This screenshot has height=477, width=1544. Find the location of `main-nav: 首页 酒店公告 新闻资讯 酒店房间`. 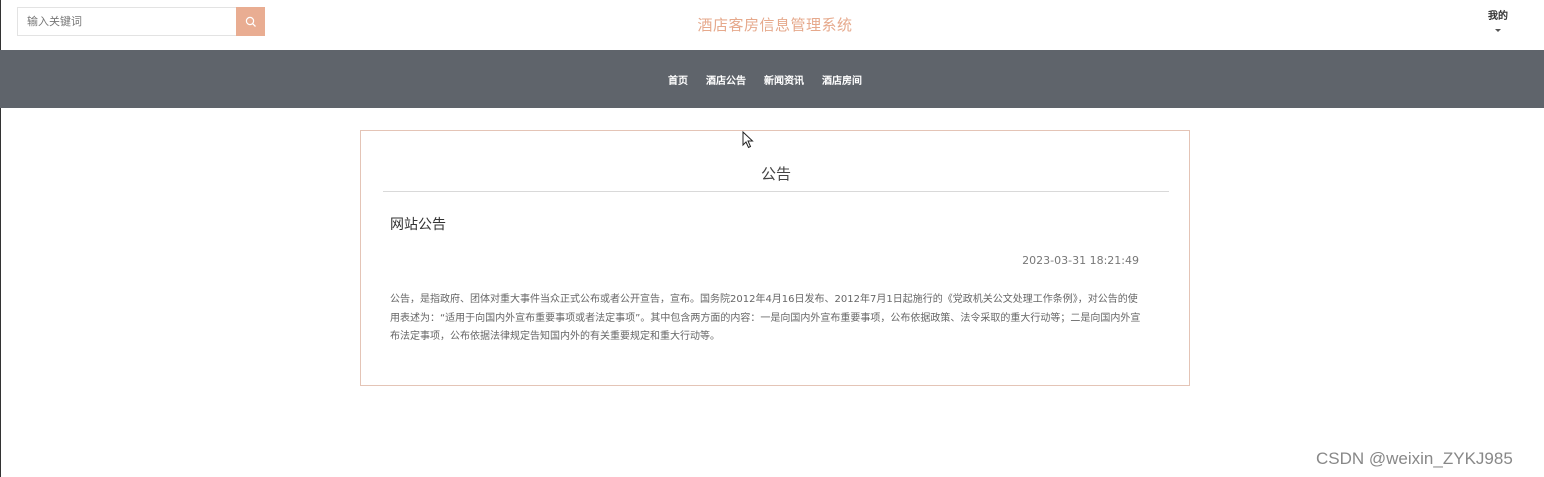

main-nav: 首页 酒店公告 新闻资讯 酒店房间 is located at coordinates (772, 79).